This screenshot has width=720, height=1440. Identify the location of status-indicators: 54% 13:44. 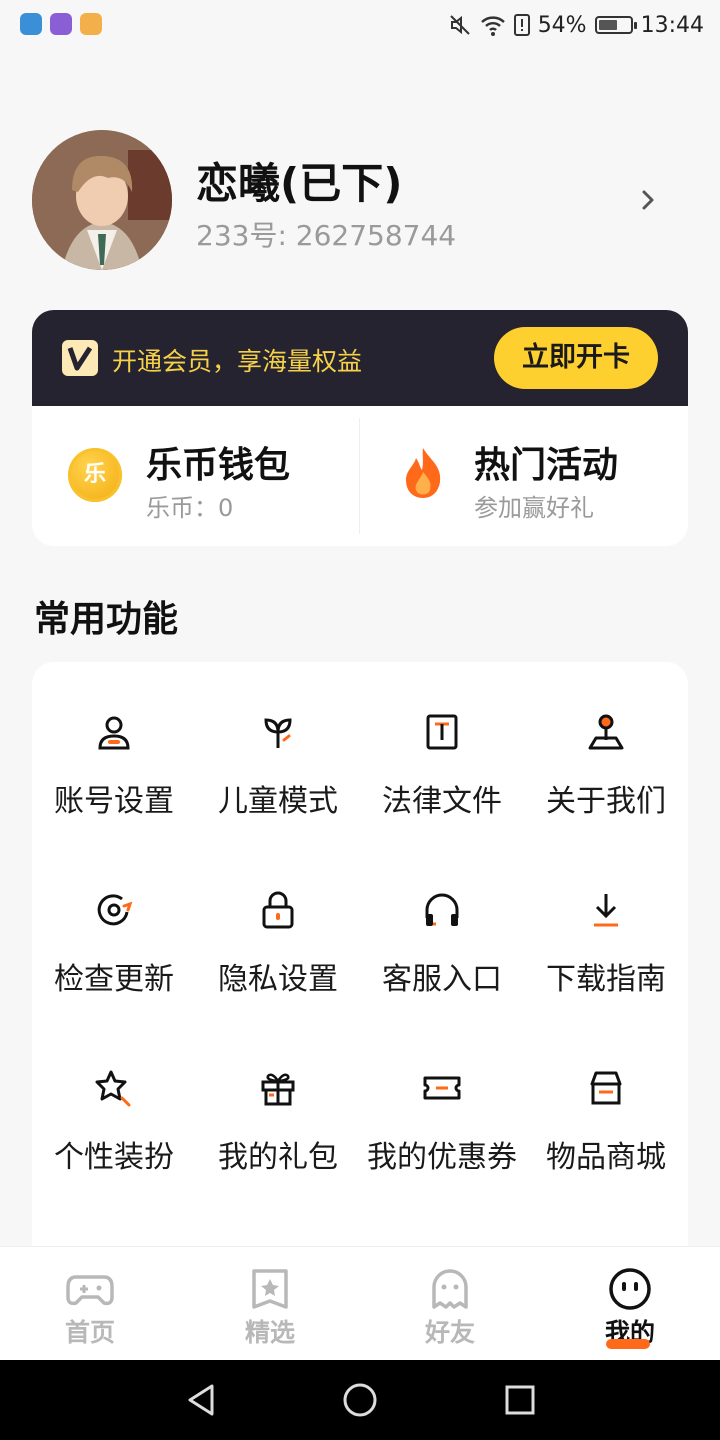
(576, 25).